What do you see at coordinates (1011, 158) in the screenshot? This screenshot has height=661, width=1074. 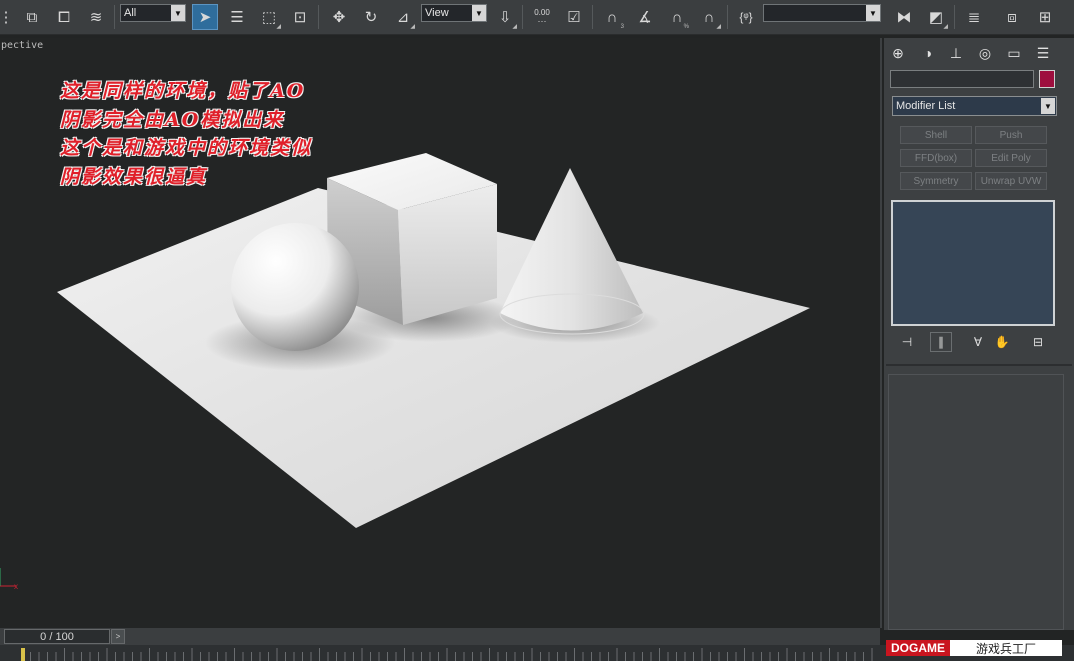 I see `modifier-edit-poly-button: Edit Poly` at bounding box center [1011, 158].